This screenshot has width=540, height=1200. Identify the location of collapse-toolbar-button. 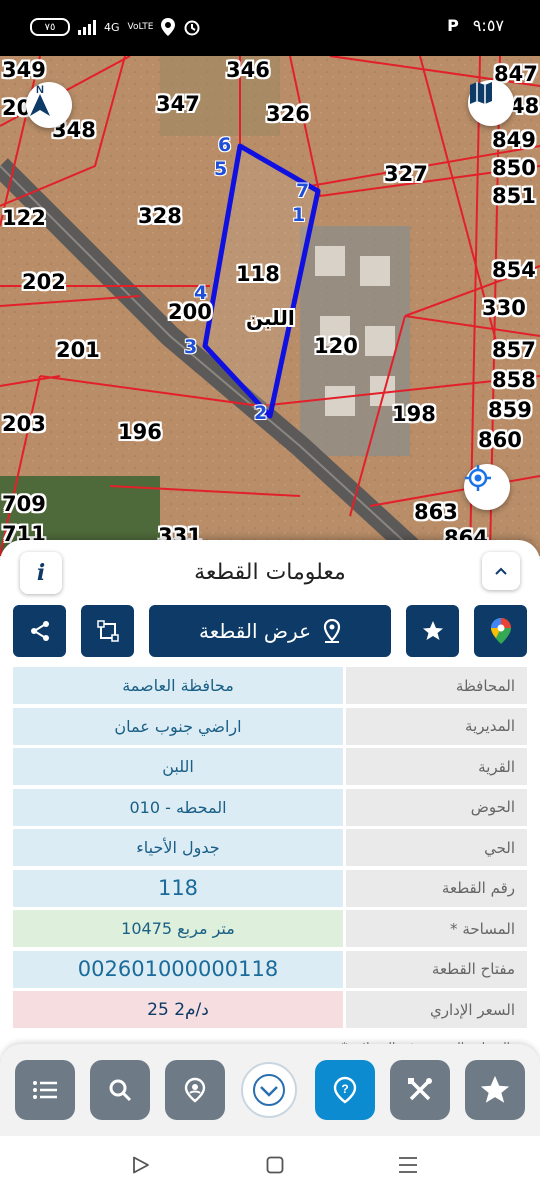
(269, 1090).